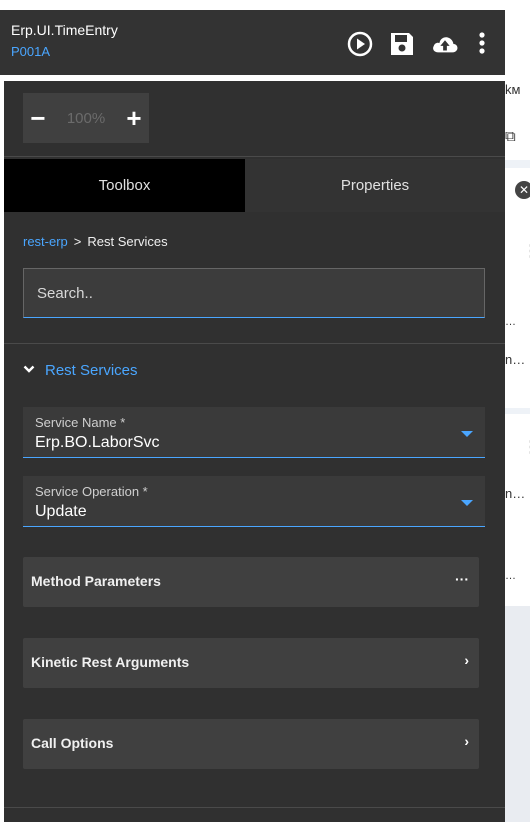 The height and width of the screenshot is (822, 530). Describe the element at coordinates (251, 582) in the screenshot. I see `method-parameters-card: Method Parameters ···` at that location.